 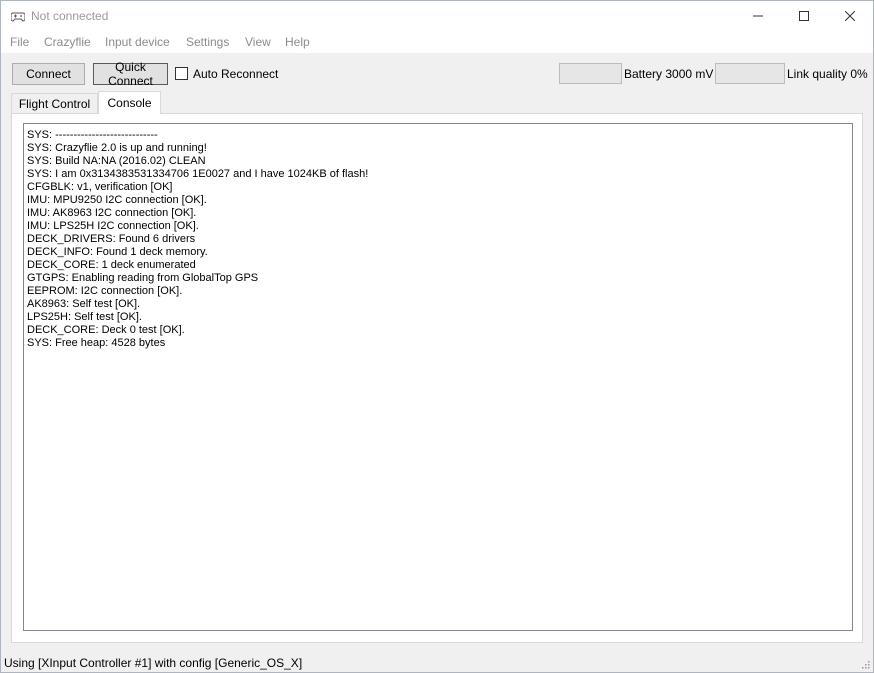 What do you see at coordinates (67, 42) in the screenshot?
I see `menu-crazyflie: Crazyflie` at bounding box center [67, 42].